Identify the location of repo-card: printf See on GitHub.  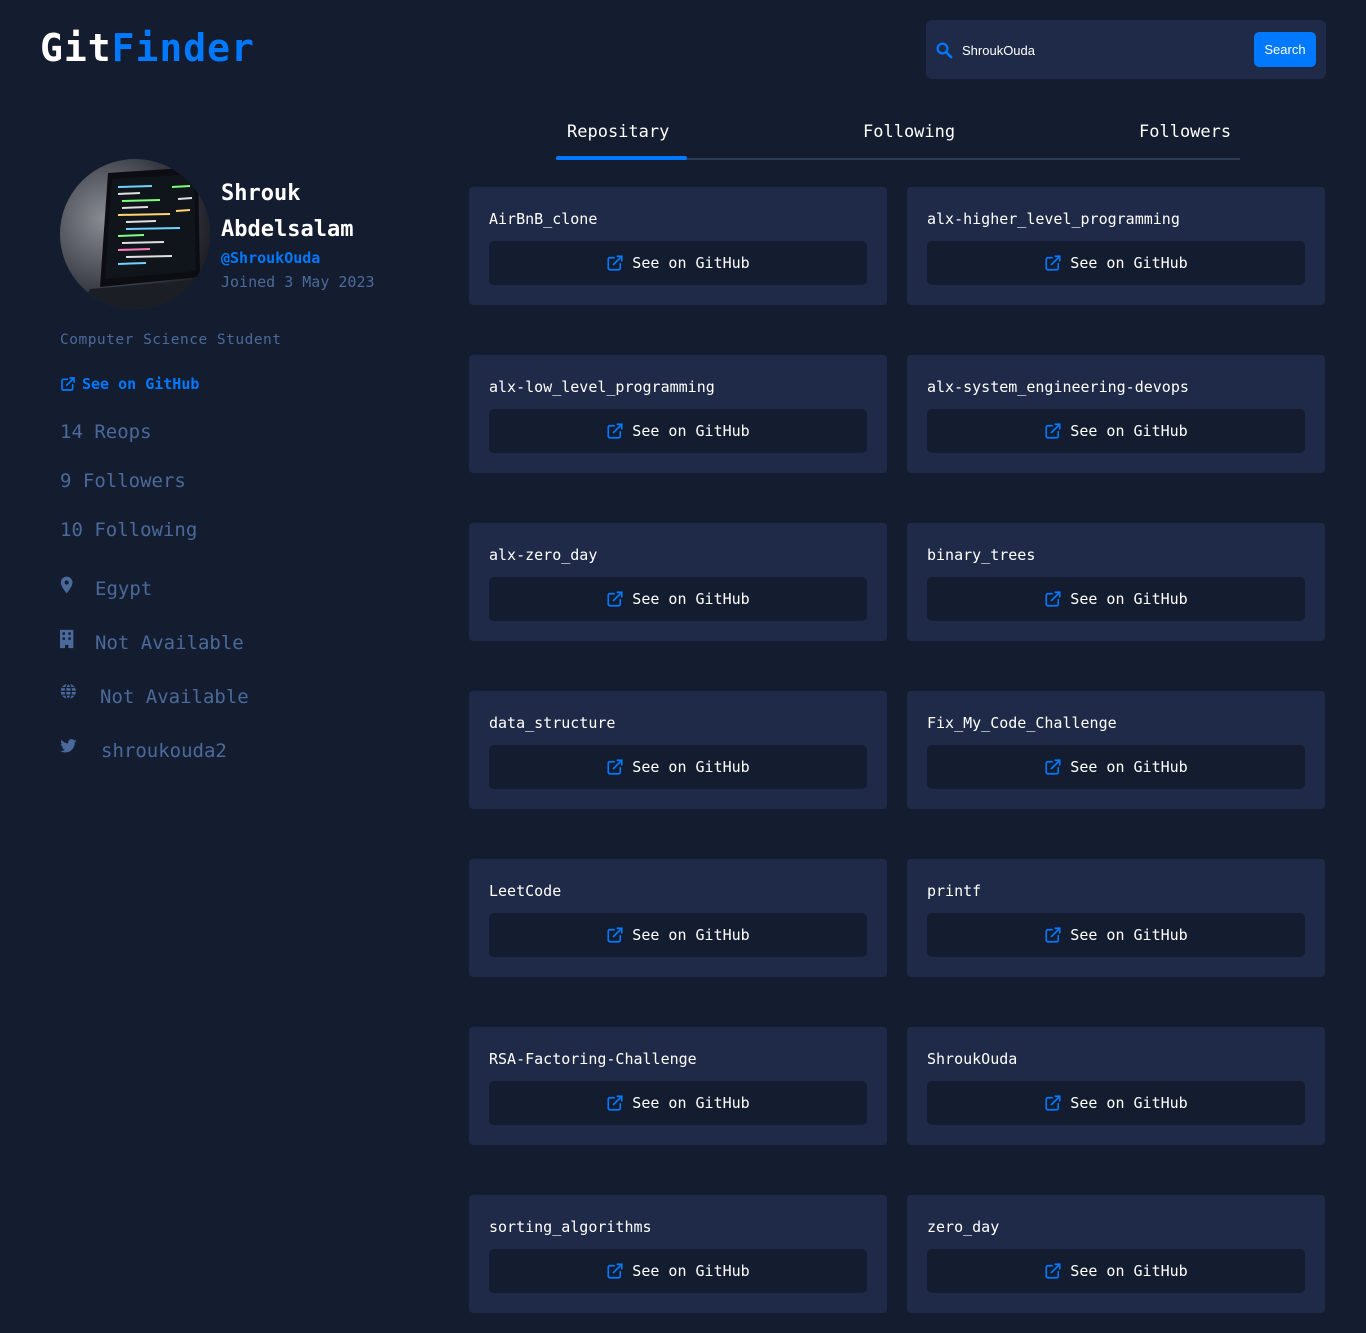
(1116, 918).